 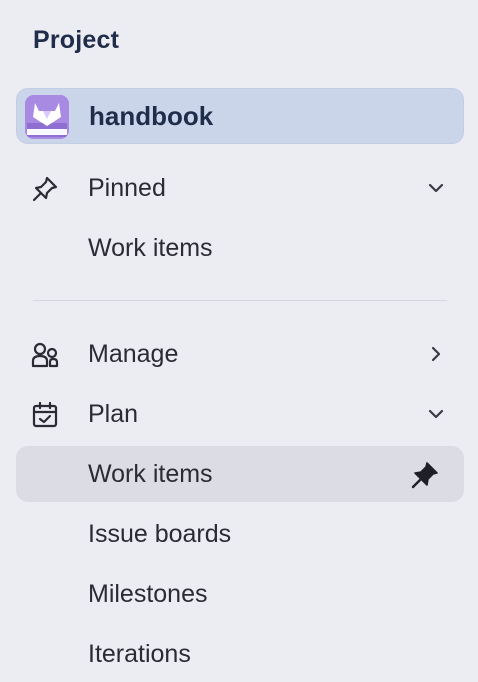 I want to click on pinned-section-toggle: Pinned, so click(x=240, y=188).